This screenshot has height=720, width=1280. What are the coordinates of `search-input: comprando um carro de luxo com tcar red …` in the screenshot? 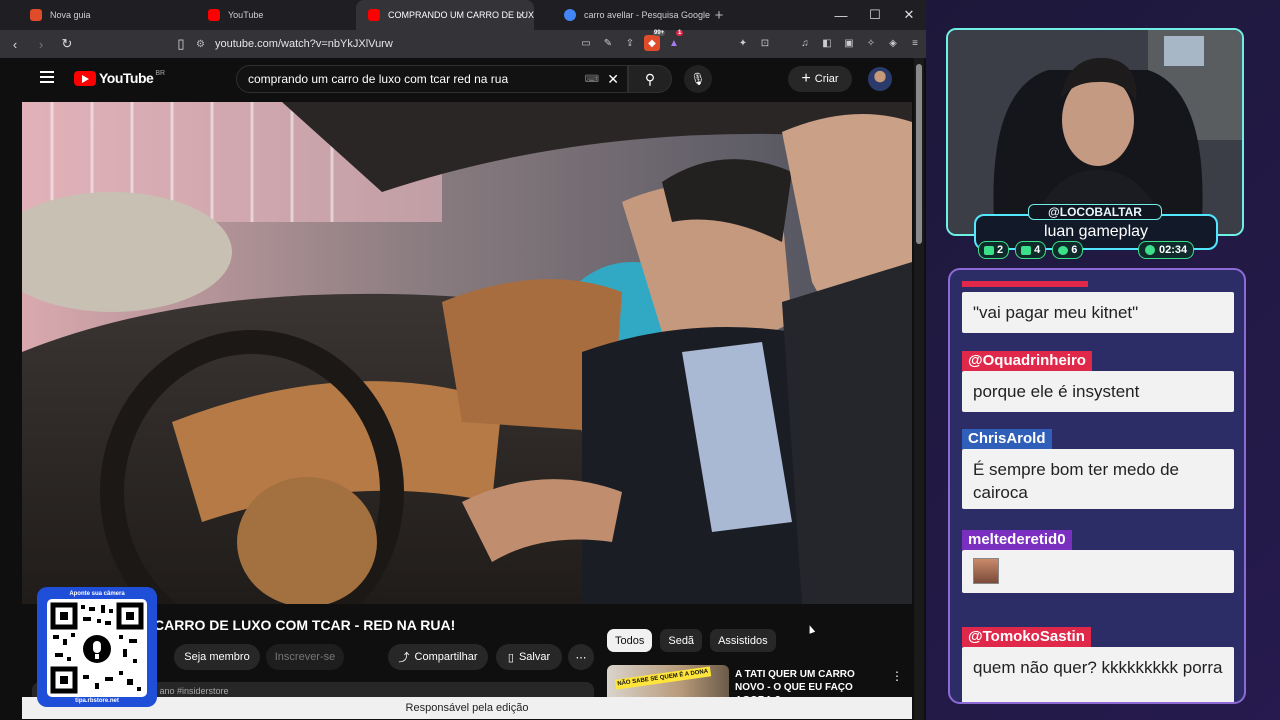 It's located at (432, 79).